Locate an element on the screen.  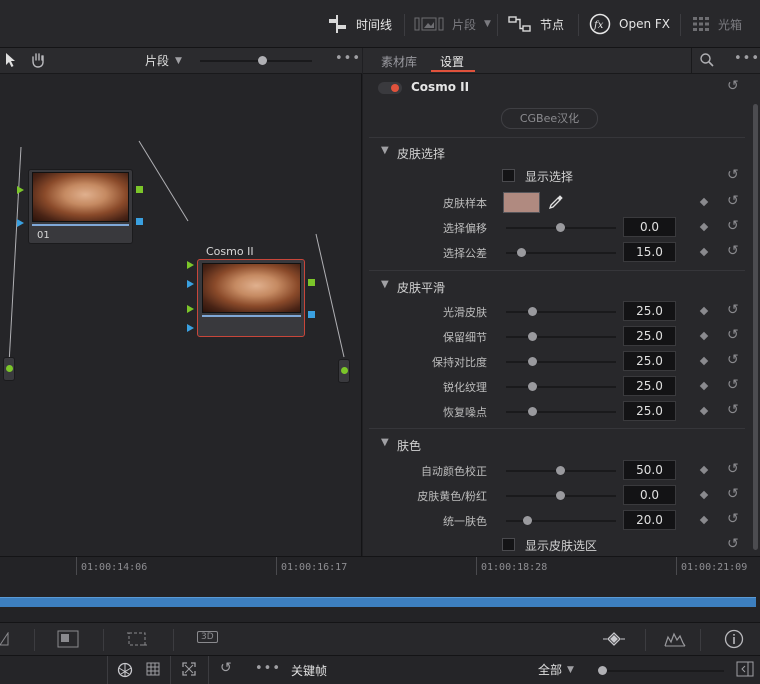
info-icon is located at coordinates (734, 639).